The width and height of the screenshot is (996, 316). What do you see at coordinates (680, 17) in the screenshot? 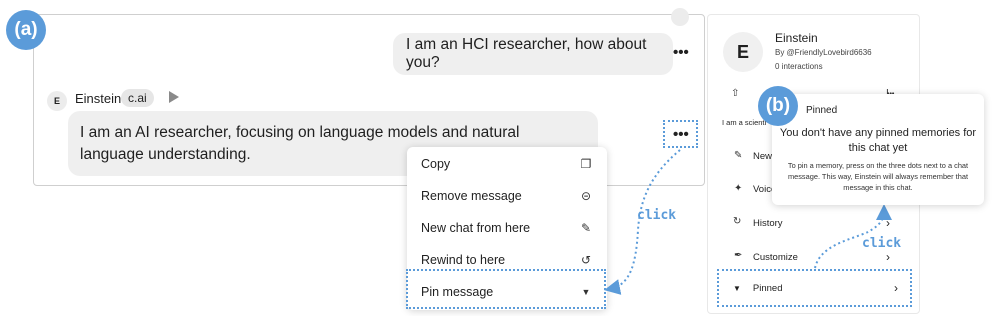
I see `scroll-indicator` at bounding box center [680, 17].